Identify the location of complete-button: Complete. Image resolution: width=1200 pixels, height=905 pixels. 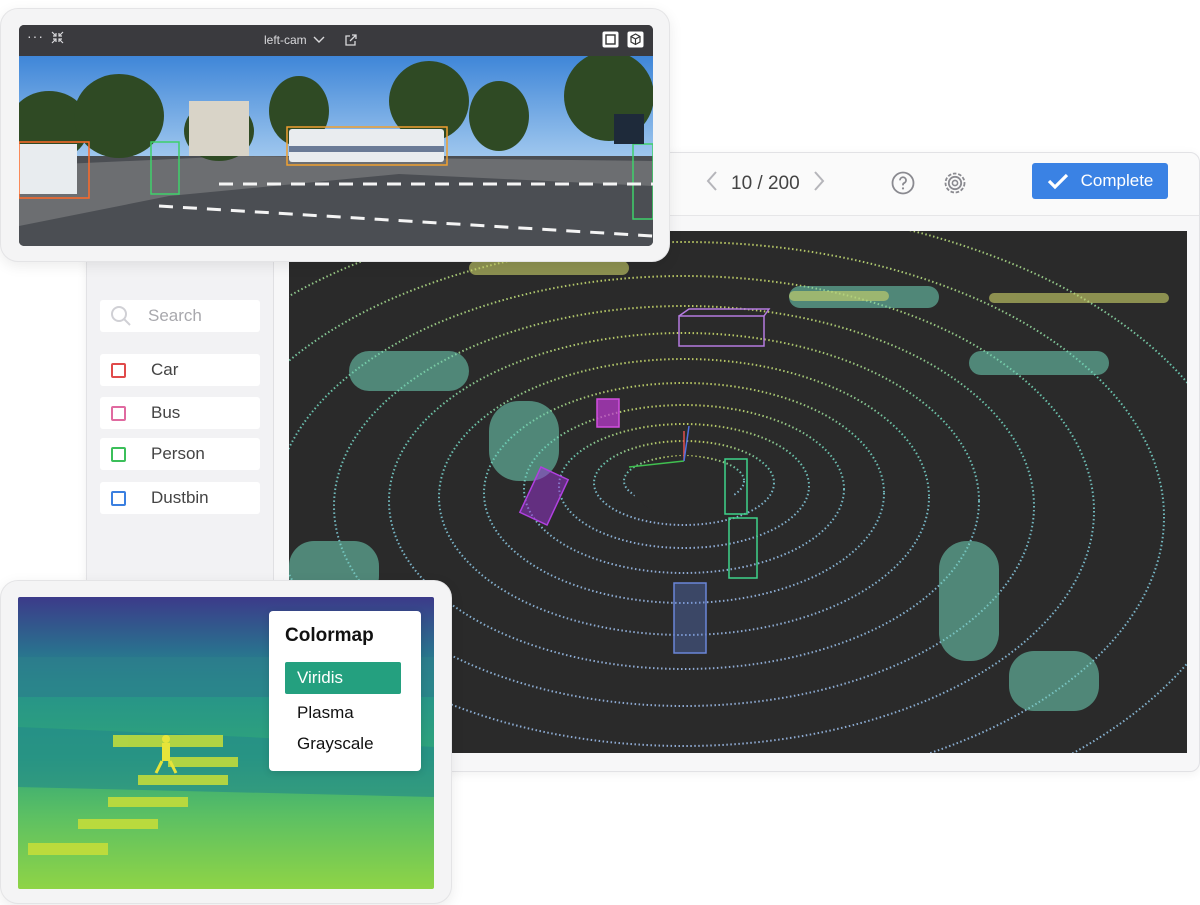
(1100, 181).